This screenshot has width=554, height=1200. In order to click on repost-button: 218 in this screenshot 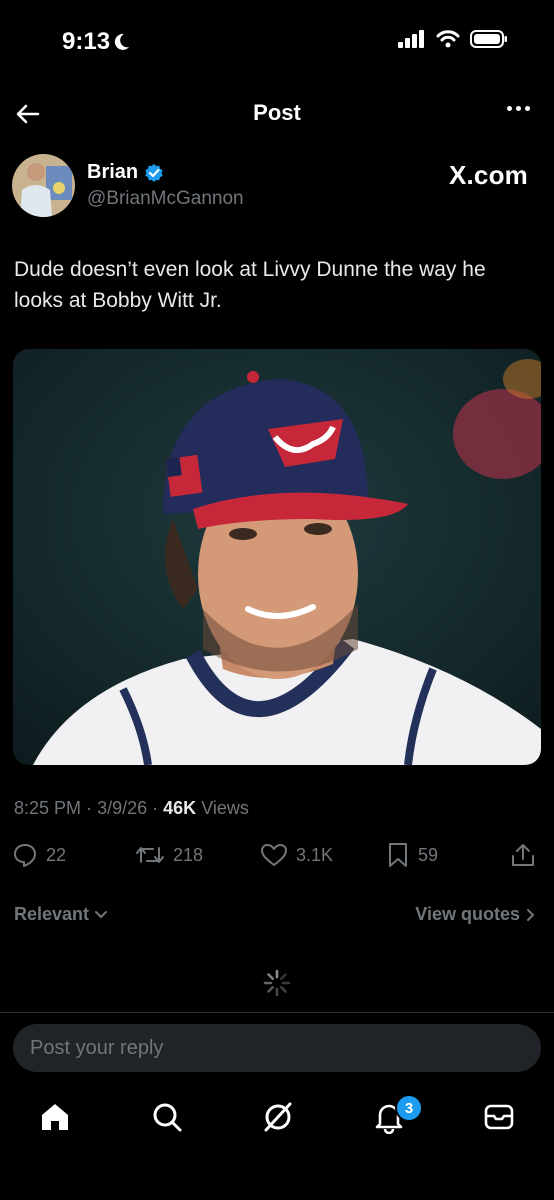, I will do `click(169, 855)`.